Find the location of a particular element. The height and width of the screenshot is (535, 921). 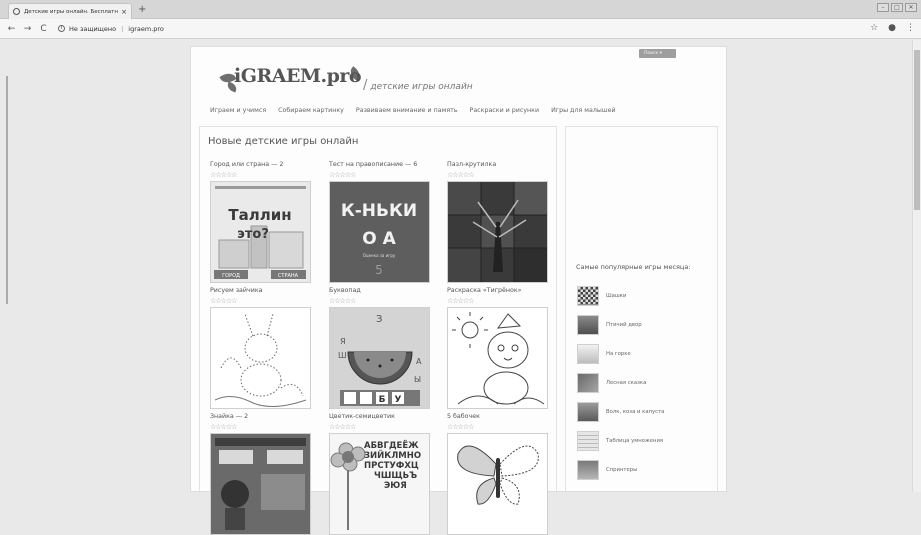

menu-item-toddlers: Игры для малышей is located at coordinates (583, 110).